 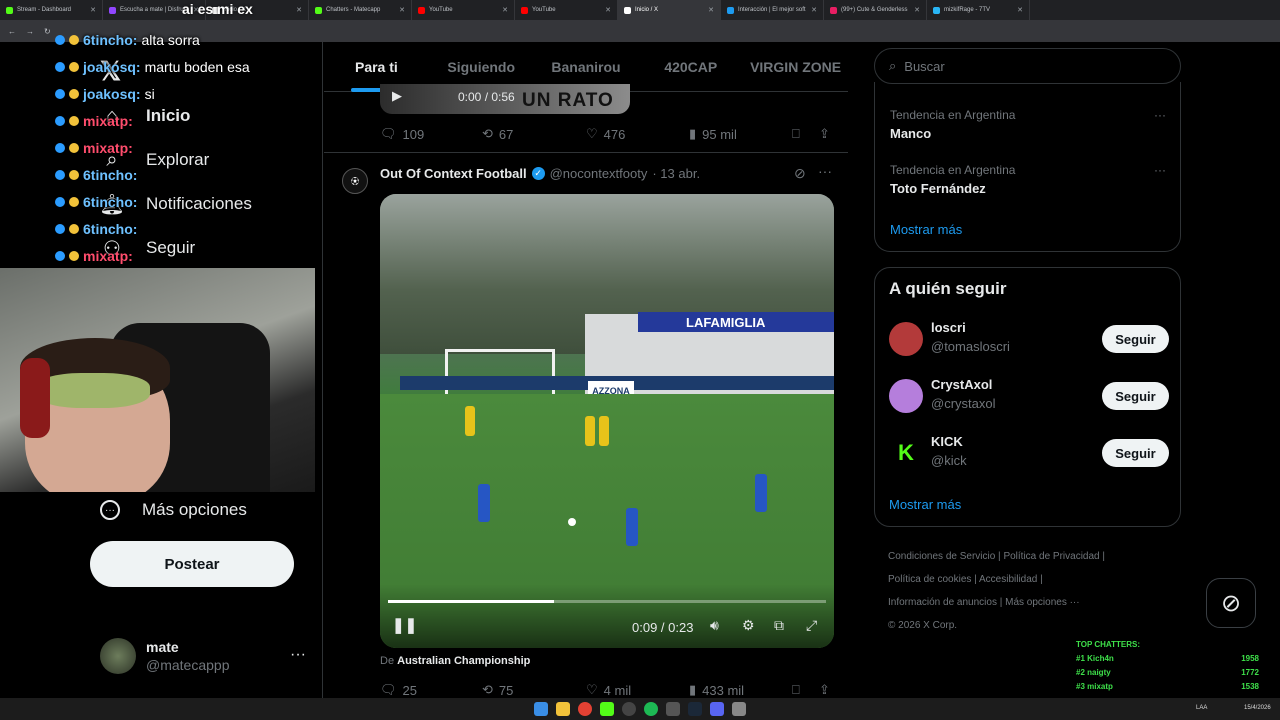 I want to click on play-icon: ▶, so click(x=397, y=96).